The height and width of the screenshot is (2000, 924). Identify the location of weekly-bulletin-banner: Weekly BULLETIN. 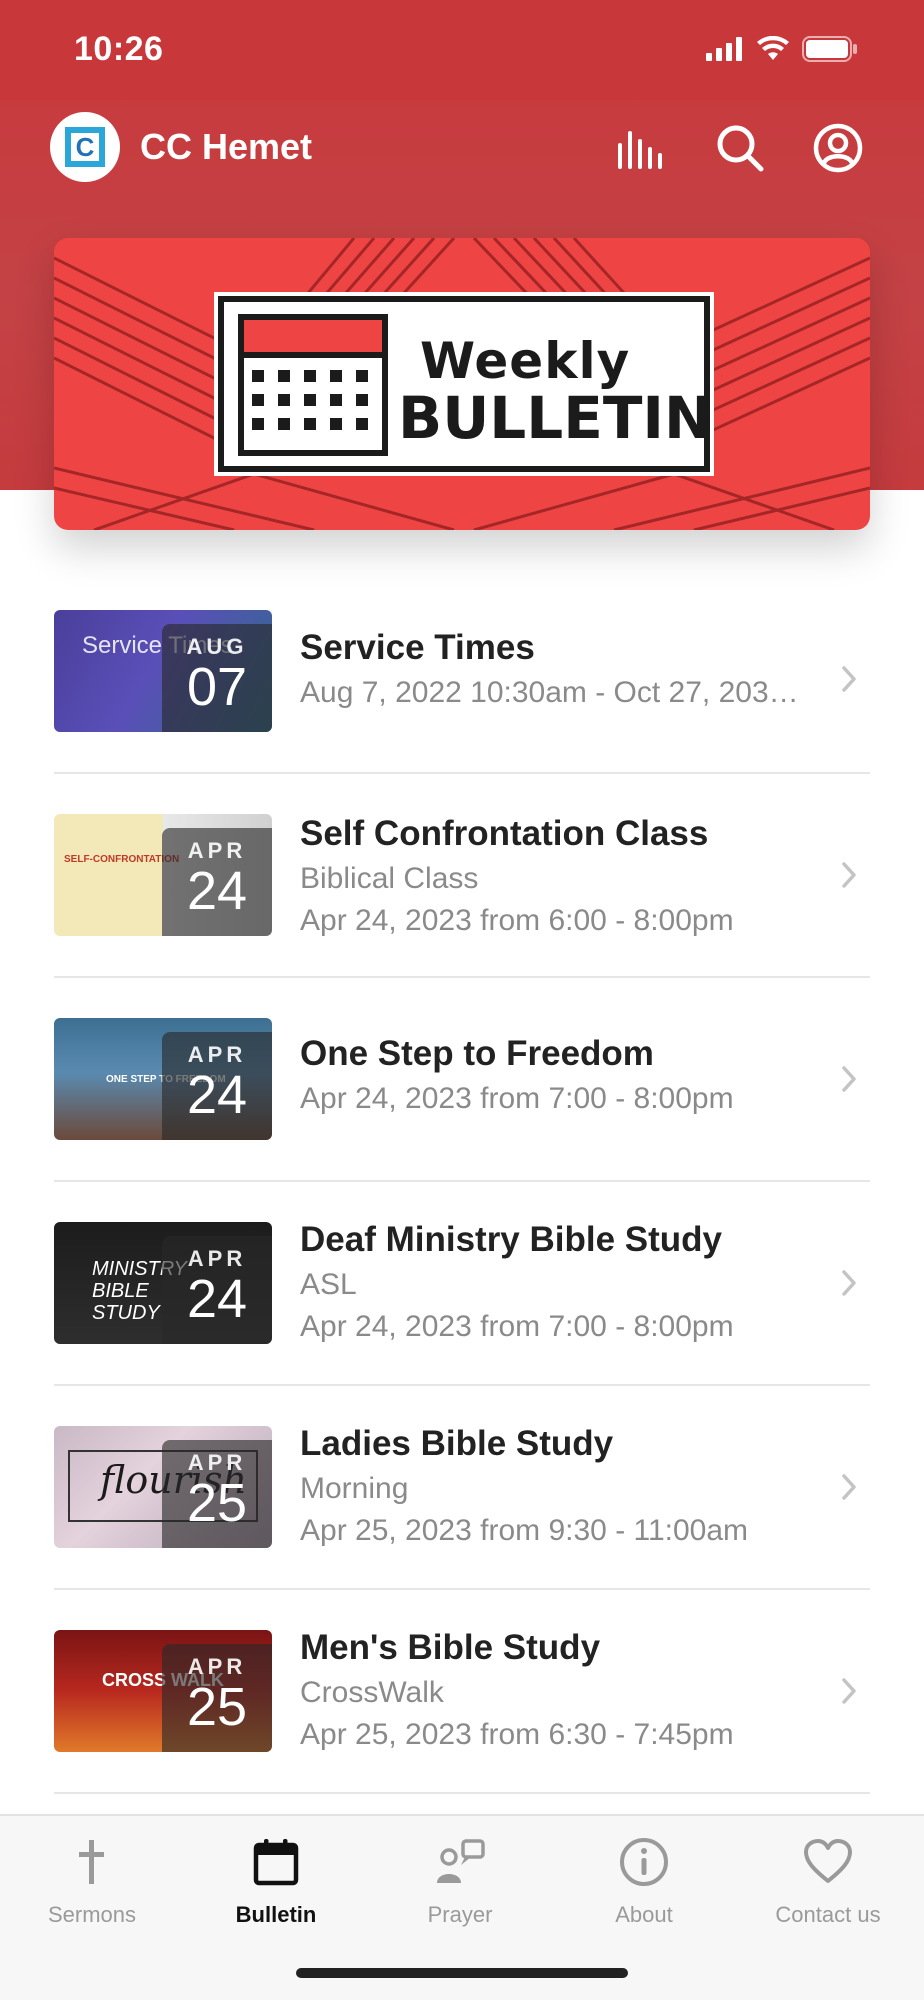
(462, 384).